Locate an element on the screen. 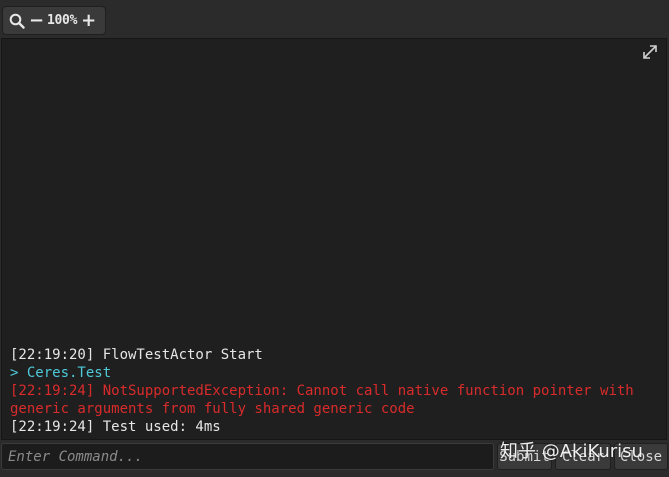 This screenshot has width=669, height=477. expand-icon is located at coordinates (650, 52).